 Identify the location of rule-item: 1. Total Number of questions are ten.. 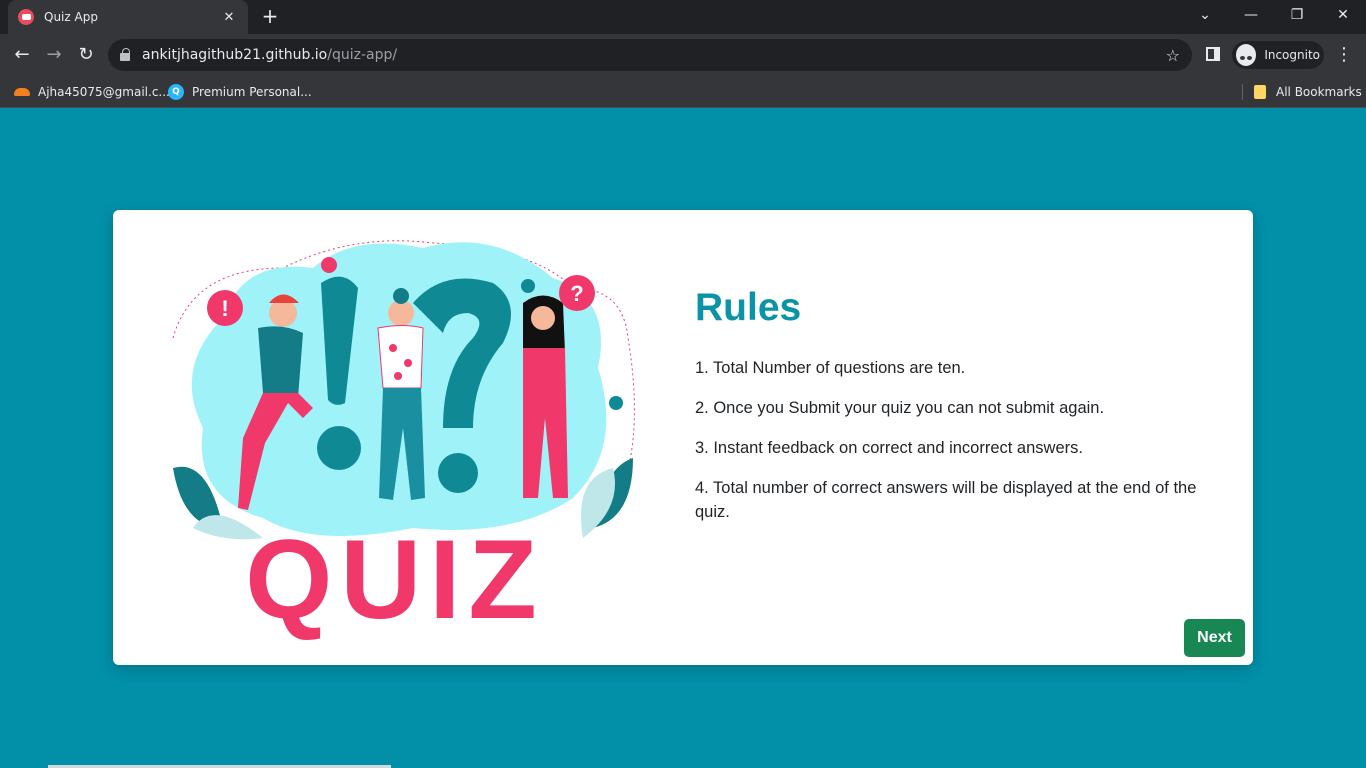
(830, 368).